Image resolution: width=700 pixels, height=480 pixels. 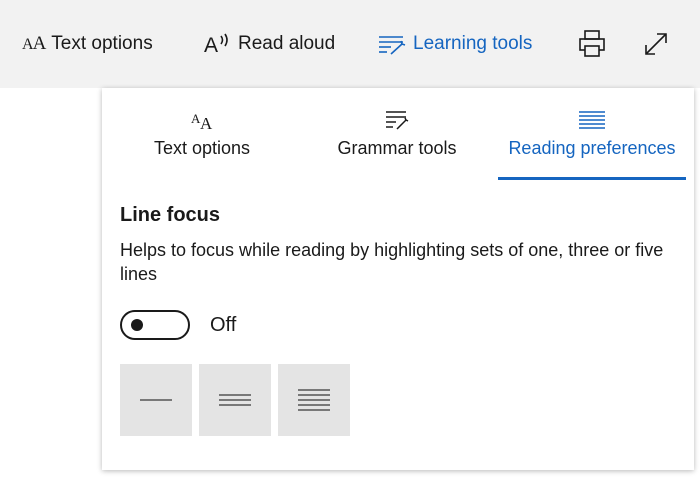 I want to click on three-lines-icon, so click(x=235, y=400).